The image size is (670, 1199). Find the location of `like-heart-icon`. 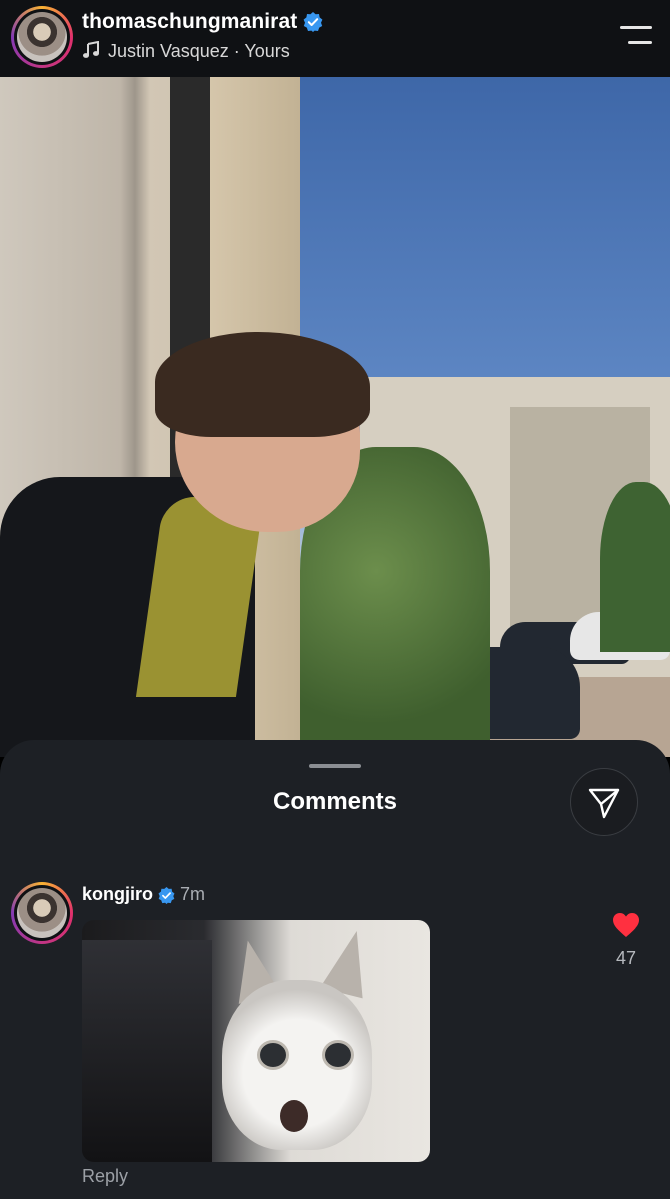

like-heart-icon is located at coordinates (626, 925).